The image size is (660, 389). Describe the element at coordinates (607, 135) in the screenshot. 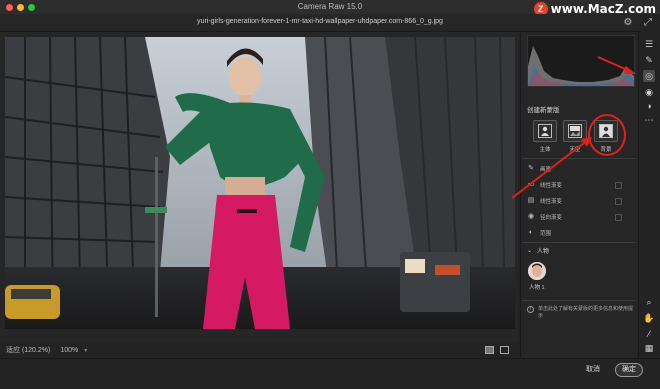

I see `annotation-circle` at that location.